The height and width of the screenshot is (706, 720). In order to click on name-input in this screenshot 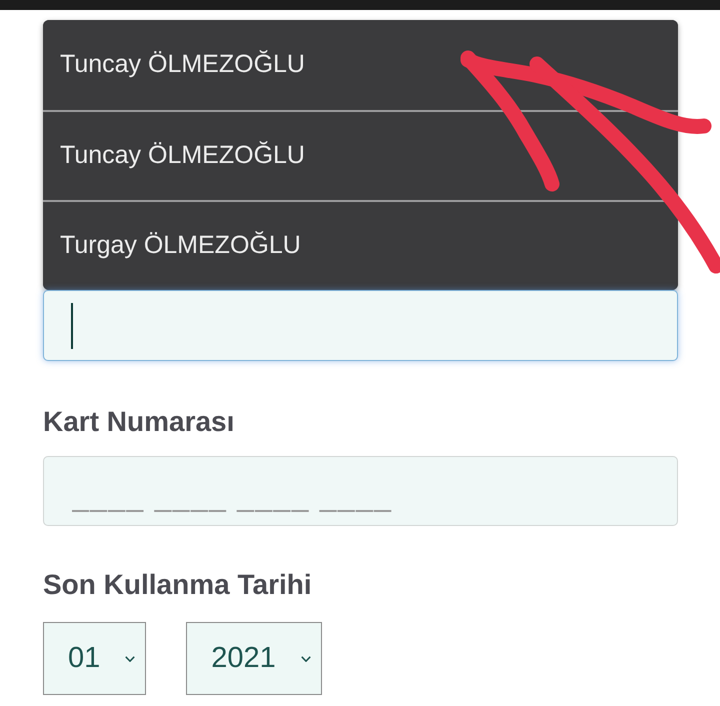, I will do `click(360, 325)`.